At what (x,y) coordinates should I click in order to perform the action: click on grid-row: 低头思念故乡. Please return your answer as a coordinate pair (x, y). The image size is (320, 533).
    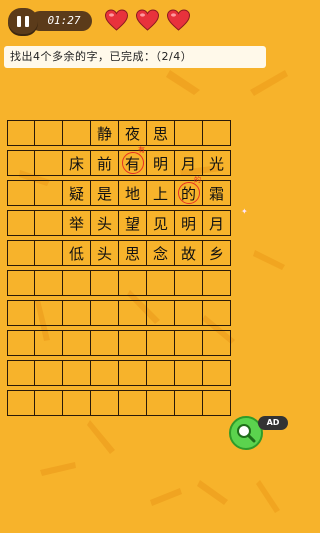
    Looking at the image, I should click on (119, 253).